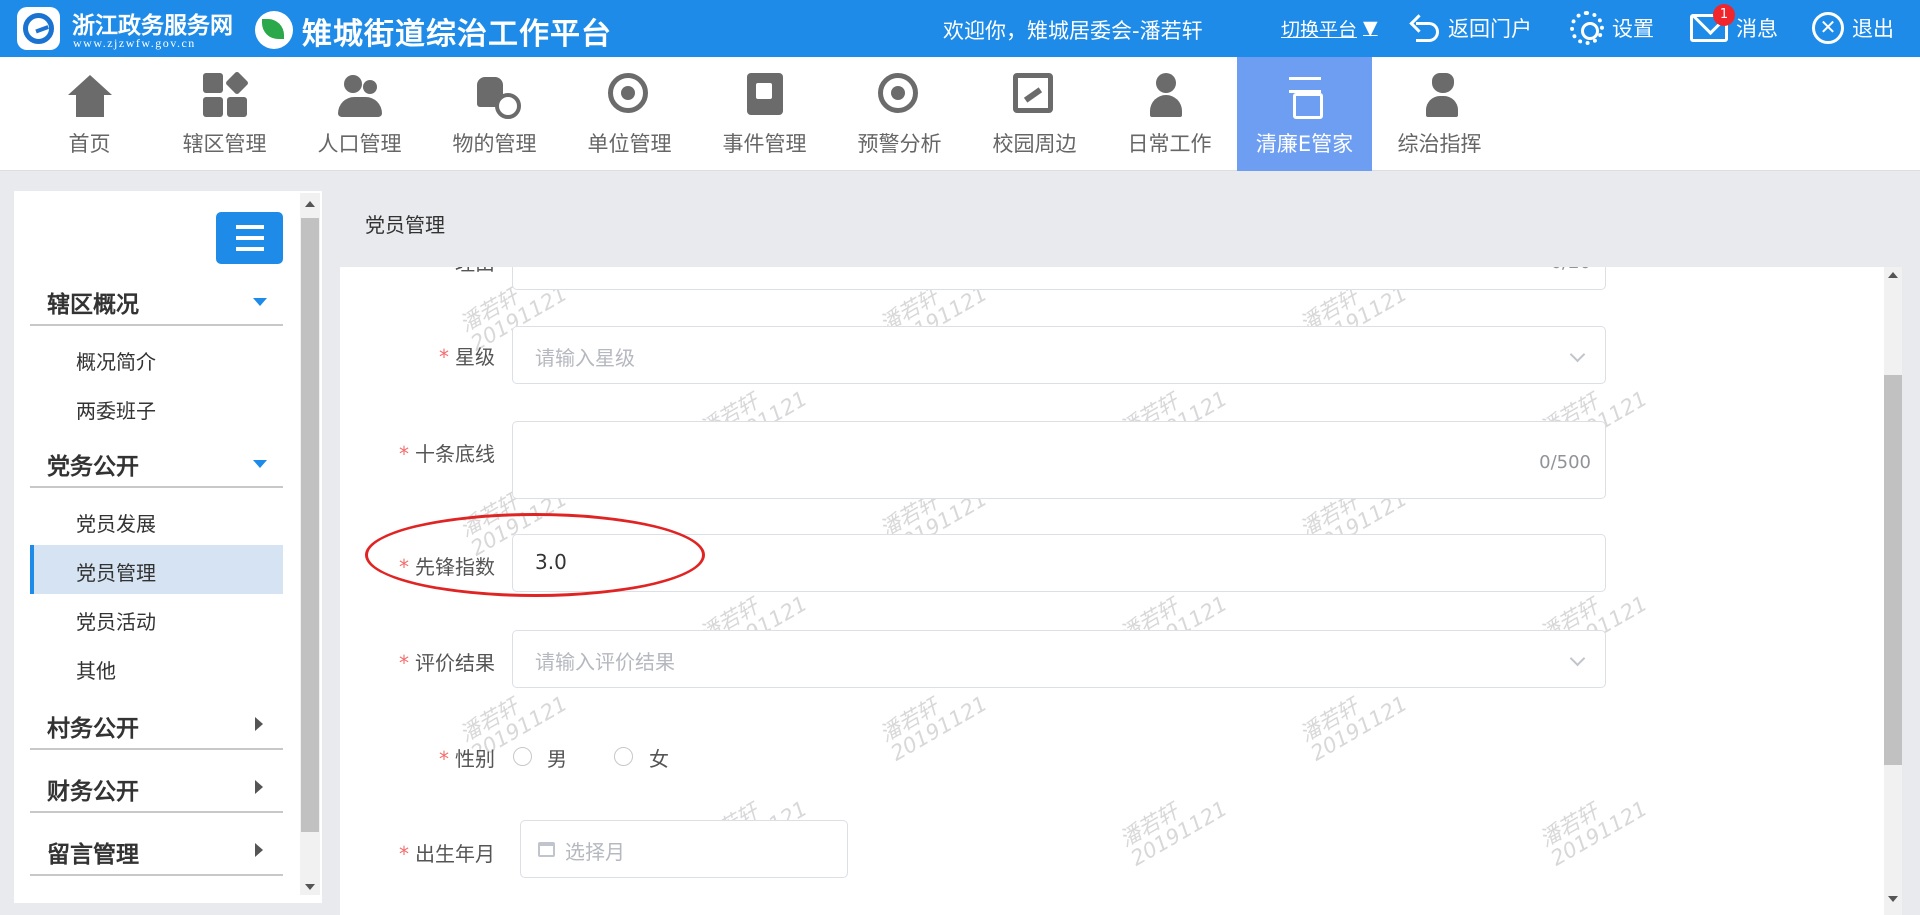  What do you see at coordinates (1593, 833) in the screenshot?
I see `watermark: 潘若轩20191121` at bounding box center [1593, 833].